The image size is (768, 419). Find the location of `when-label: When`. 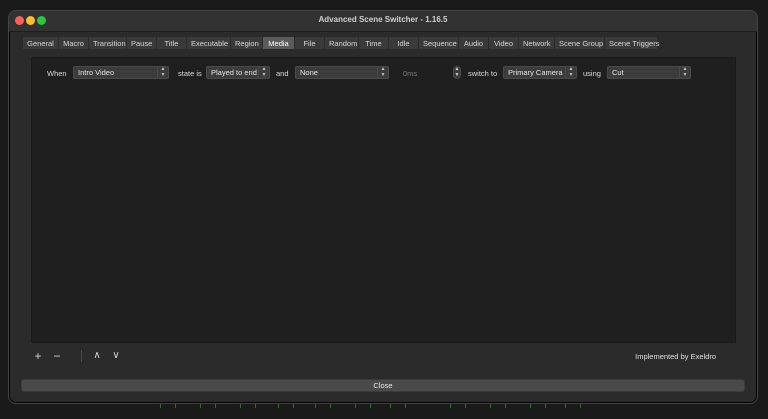

when-label: When is located at coordinates (57, 73).